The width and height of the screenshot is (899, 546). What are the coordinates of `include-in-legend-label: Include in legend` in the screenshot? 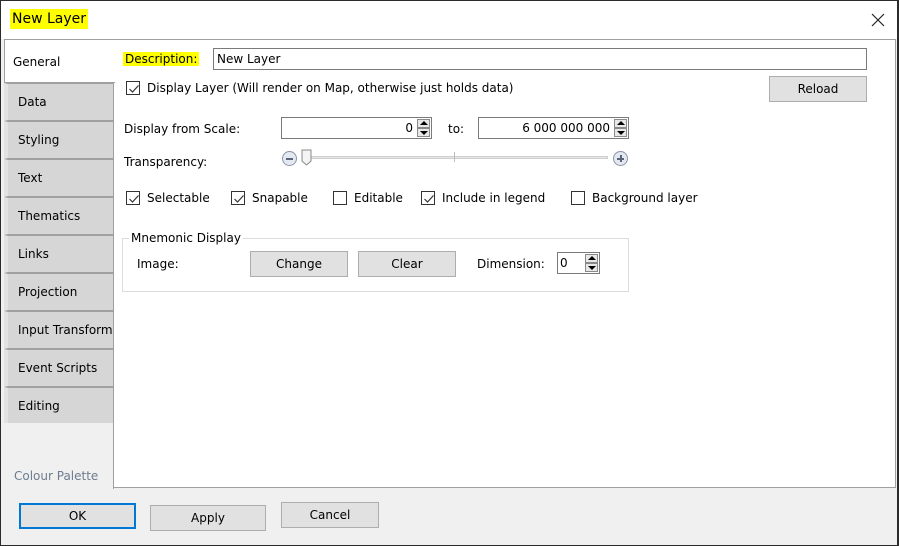 It's located at (494, 198).